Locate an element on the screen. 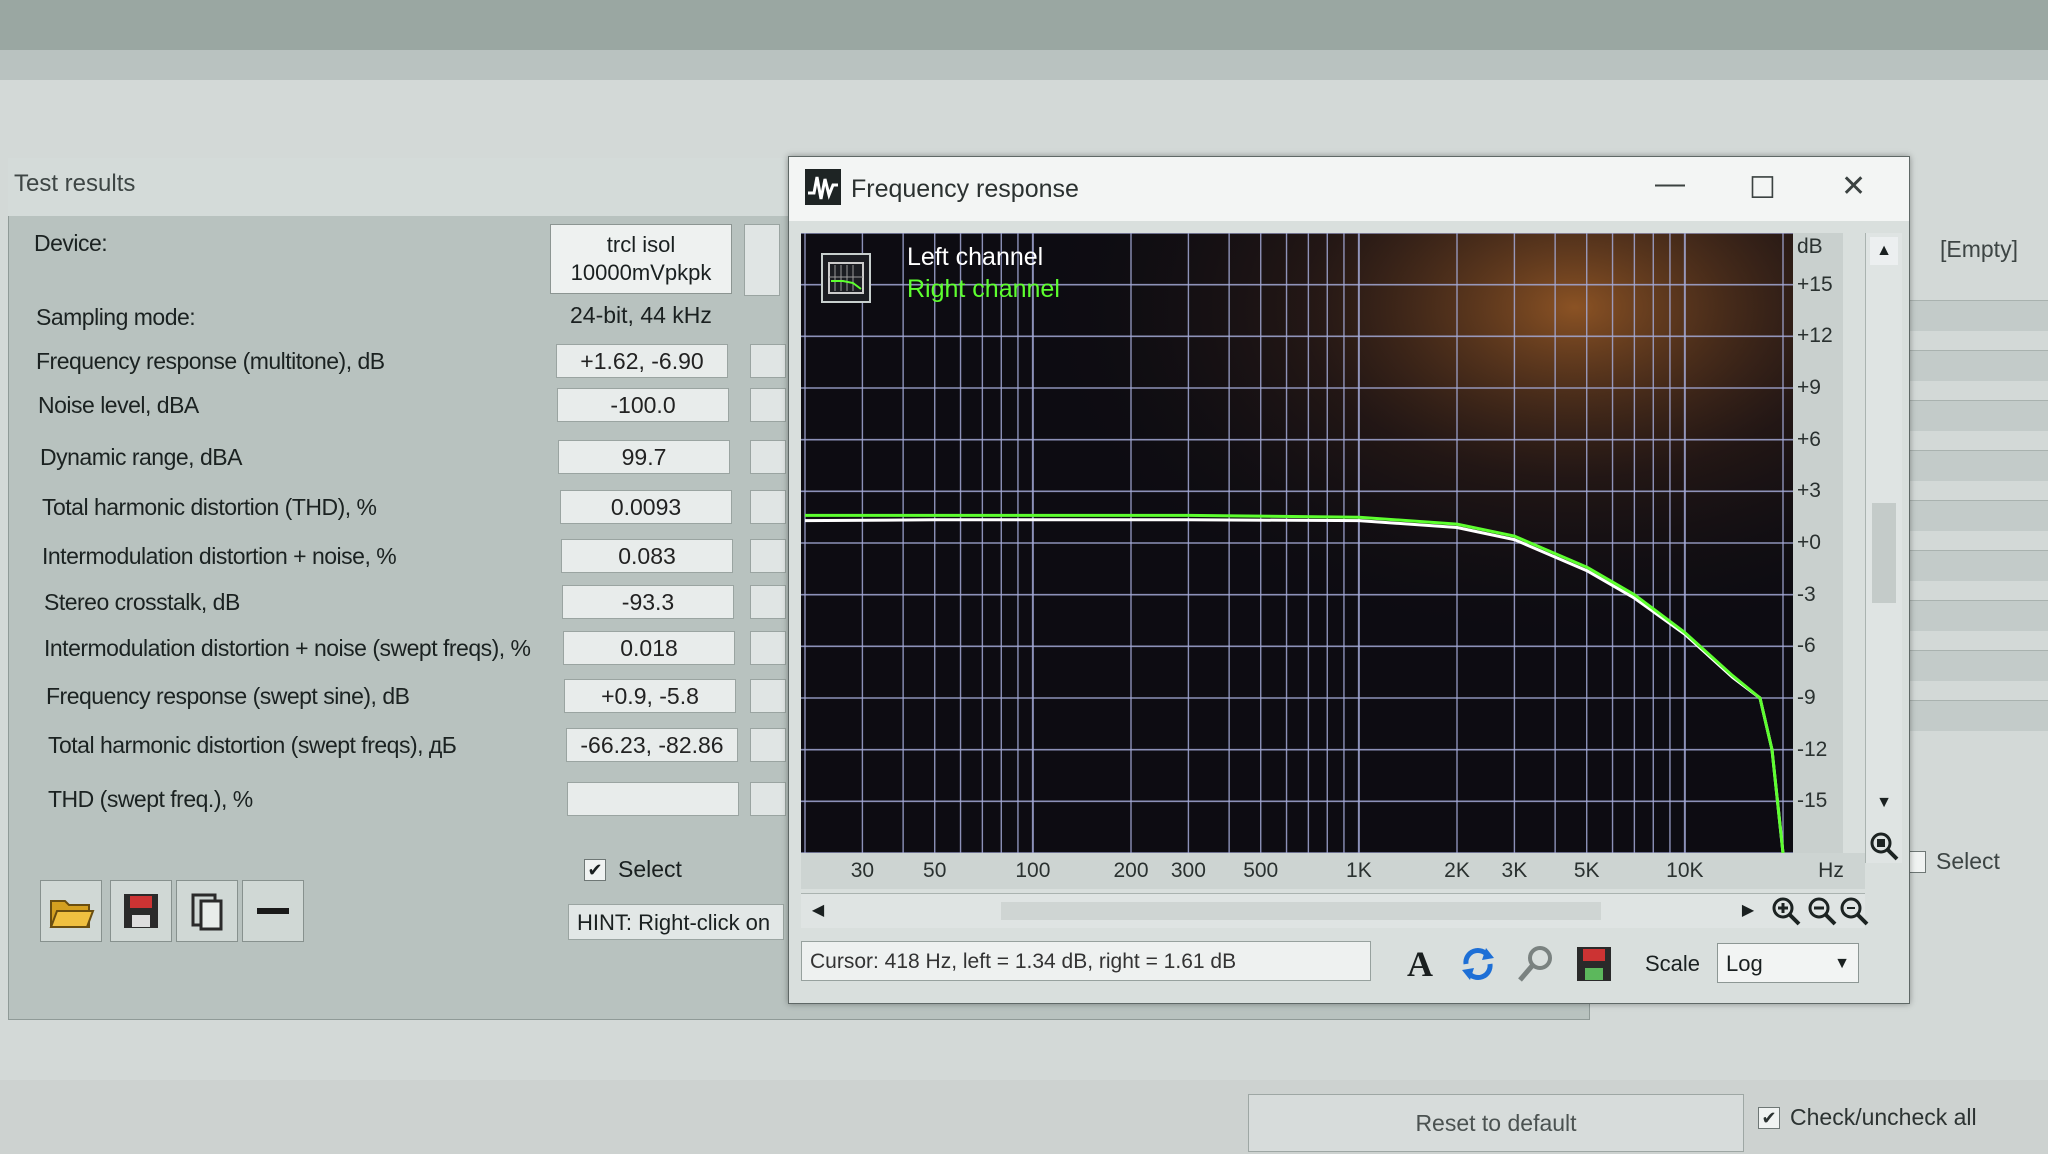 This screenshot has width=2048, height=1154. save-results-button is located at coordinates (141, 911).